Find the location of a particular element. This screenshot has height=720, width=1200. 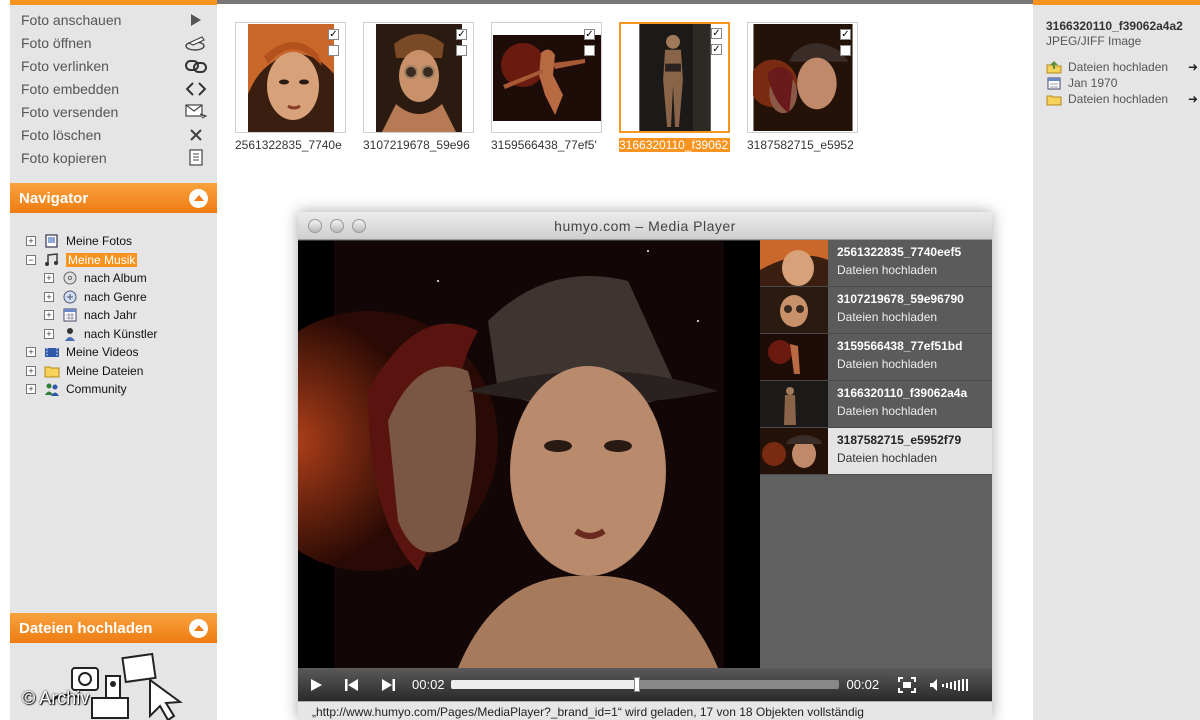

tree-label: Meine Fotos is located at coordinates (99, 241).